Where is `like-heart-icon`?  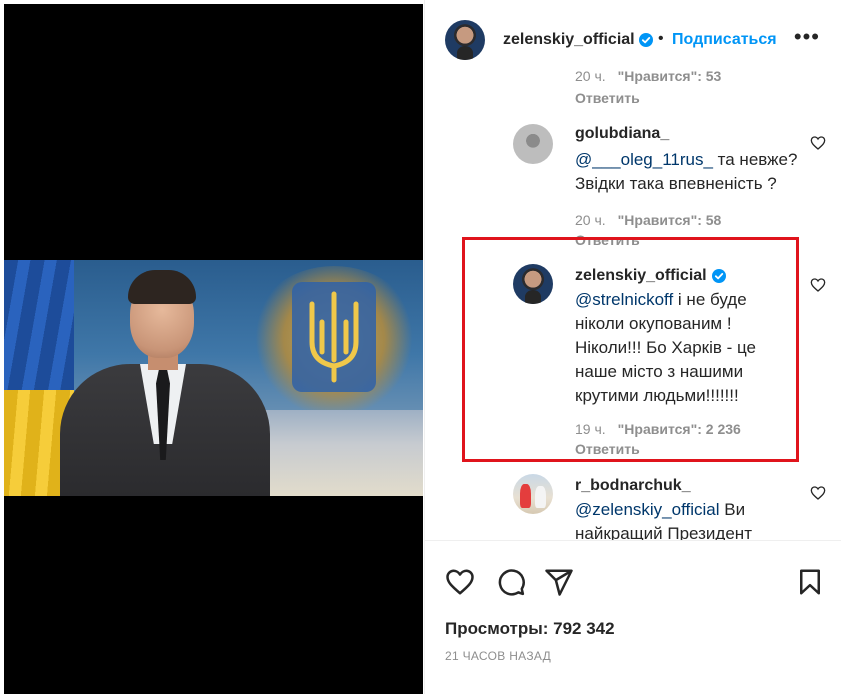
like-heart-icon is located at coordinates (460, 582).